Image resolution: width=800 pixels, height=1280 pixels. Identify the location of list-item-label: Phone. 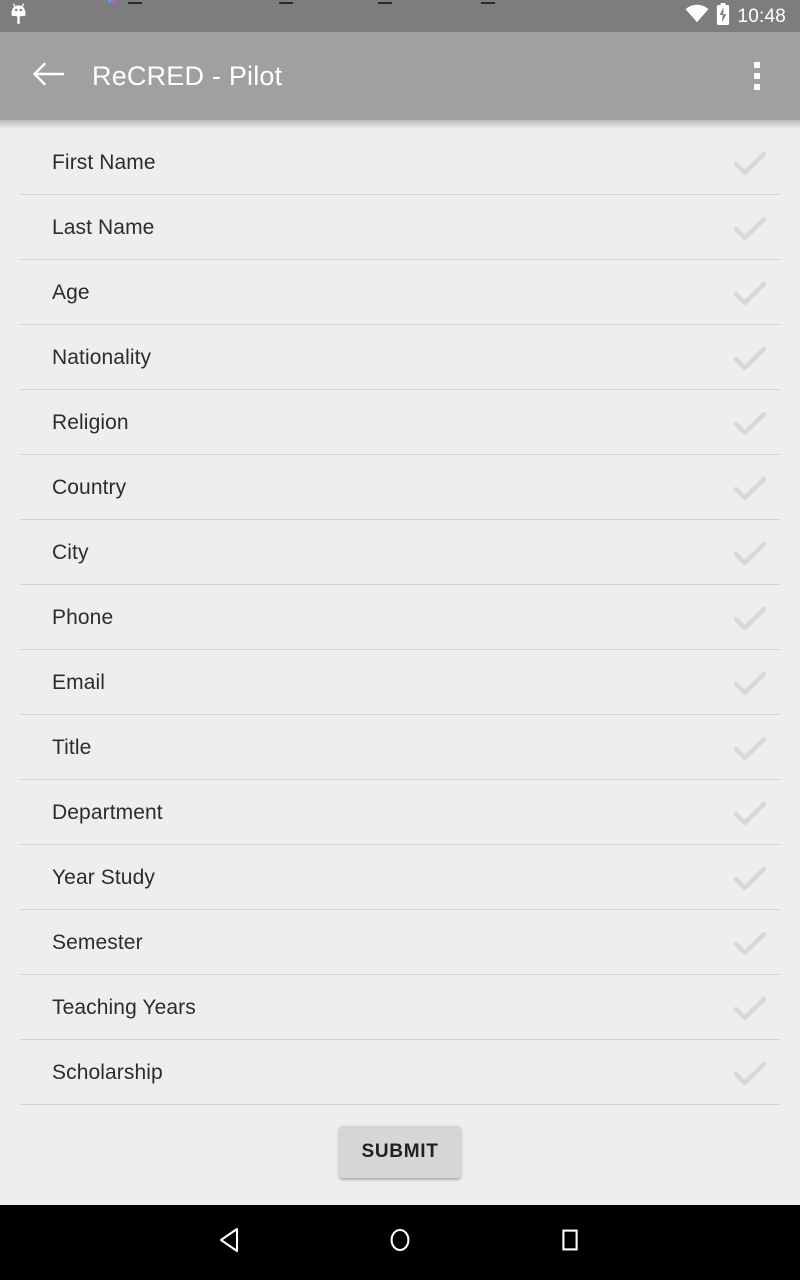
(83, 617).